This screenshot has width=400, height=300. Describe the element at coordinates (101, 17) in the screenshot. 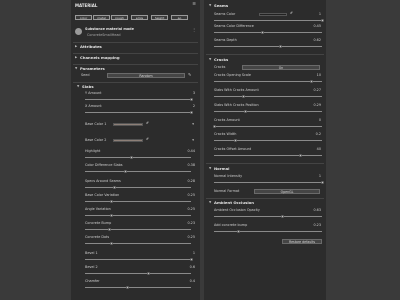

I see `channel-tag-metal: metal` at that location.